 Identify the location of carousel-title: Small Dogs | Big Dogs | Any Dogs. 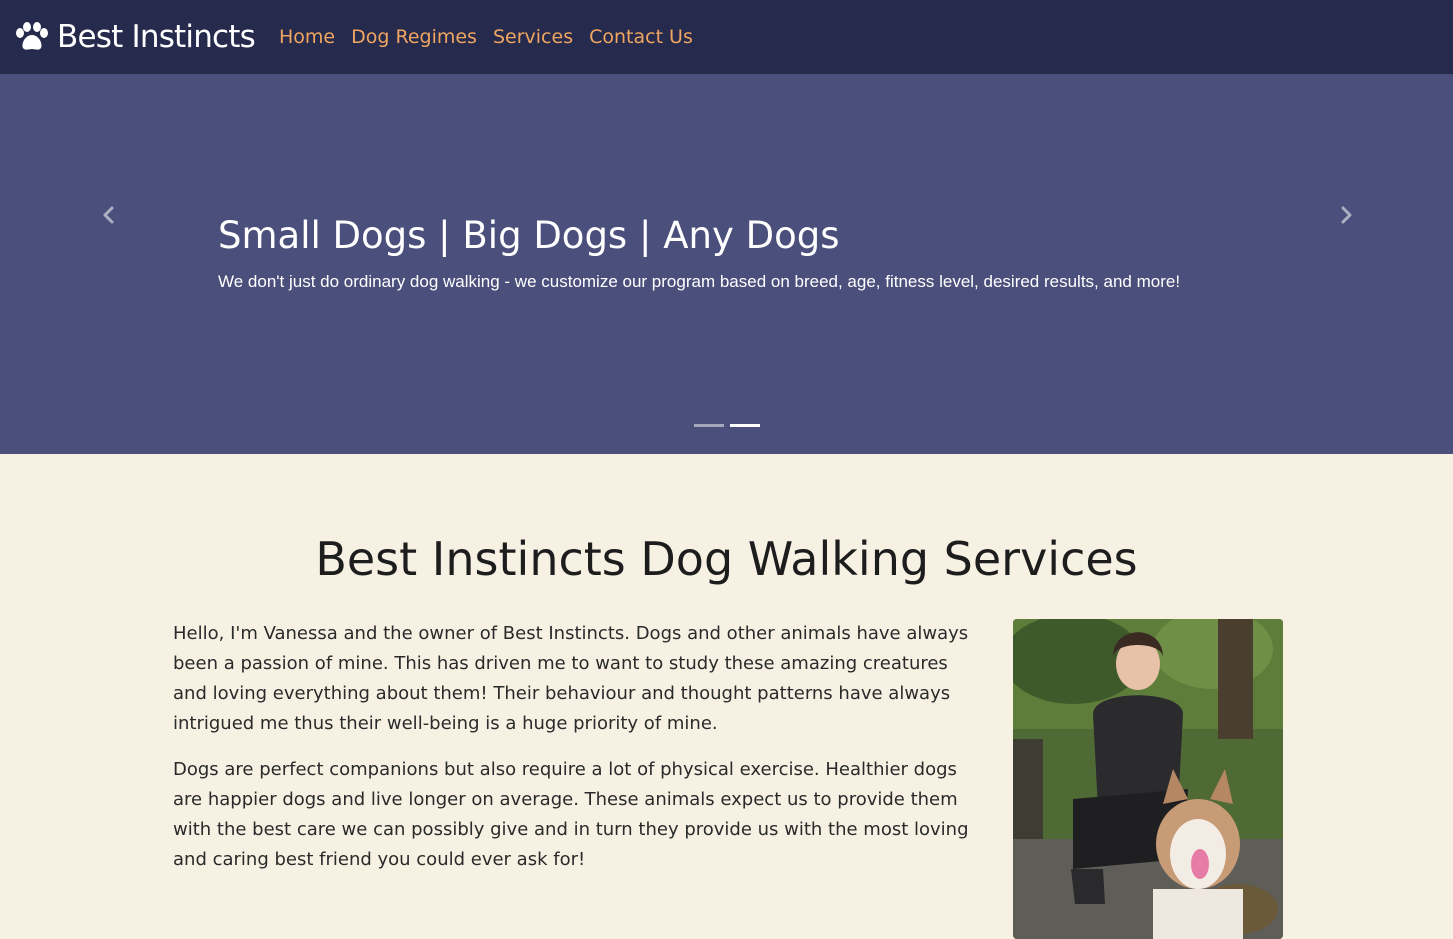
(529, 235).